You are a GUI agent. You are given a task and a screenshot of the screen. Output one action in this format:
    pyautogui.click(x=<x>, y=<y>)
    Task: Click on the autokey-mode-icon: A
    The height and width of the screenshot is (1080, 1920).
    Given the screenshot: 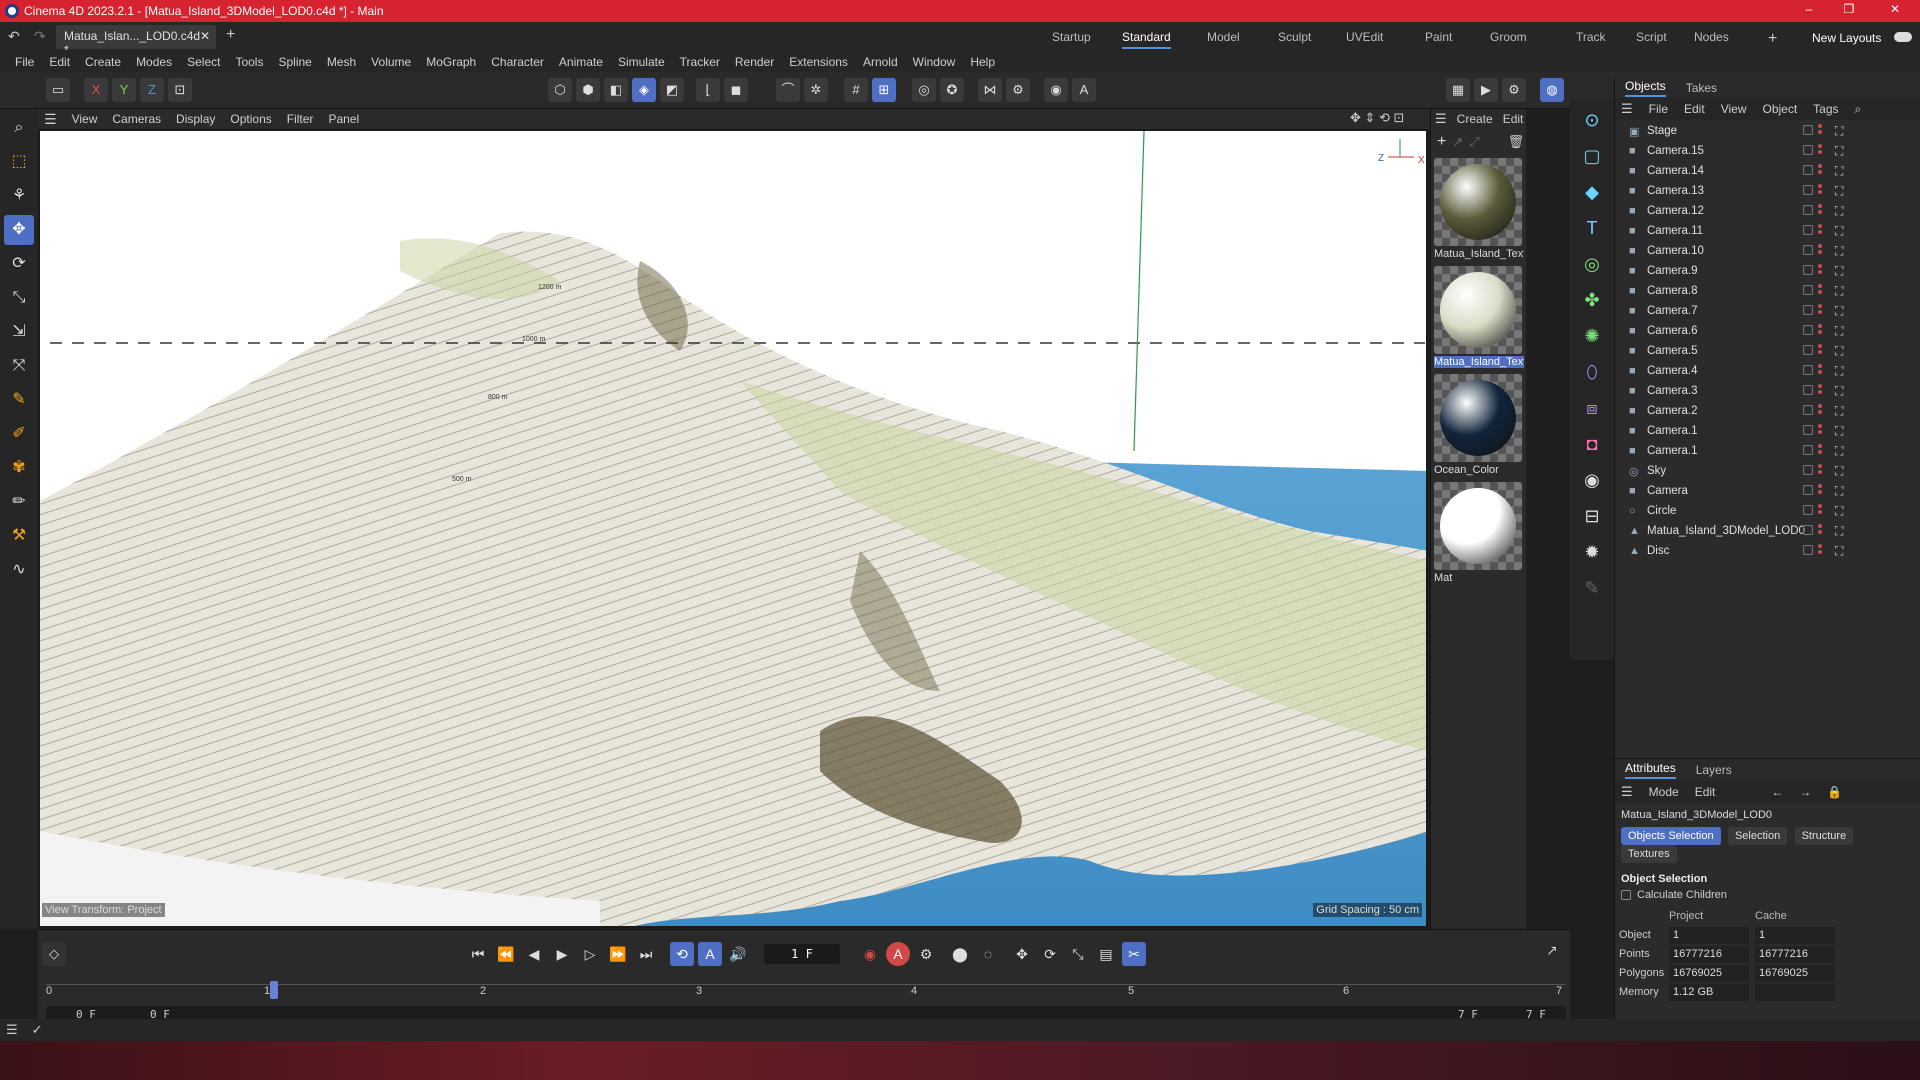 What is the action you would take?
    pyautogui.click(x=710, y=954)
    